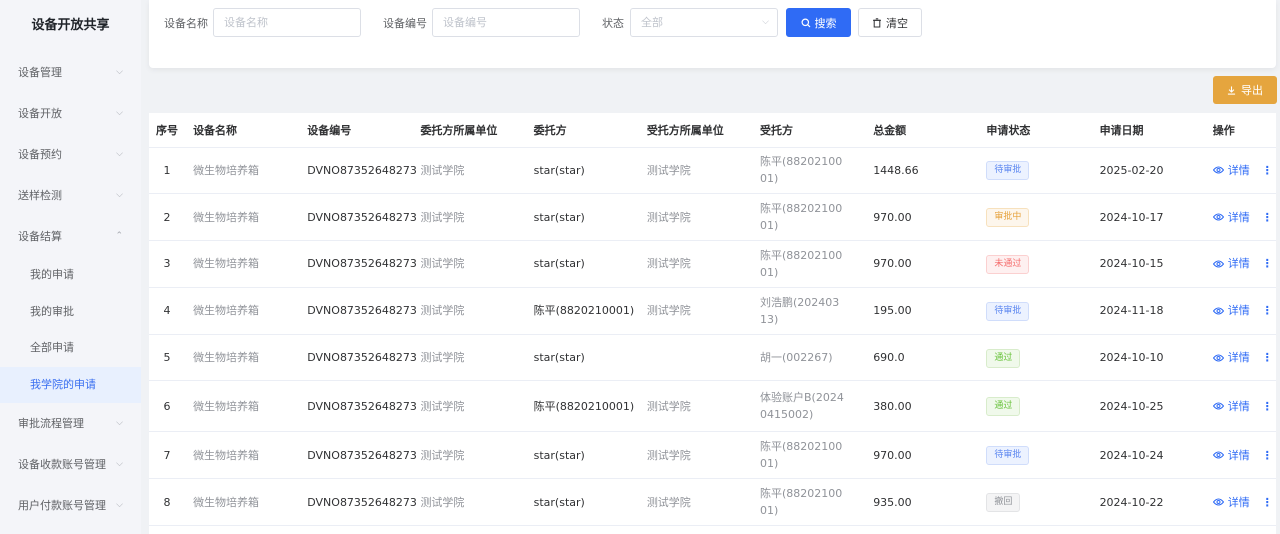  Describe the element at coordinates (1003, 503) in the screenshot. I see `status-badge: 撤回` at that location.